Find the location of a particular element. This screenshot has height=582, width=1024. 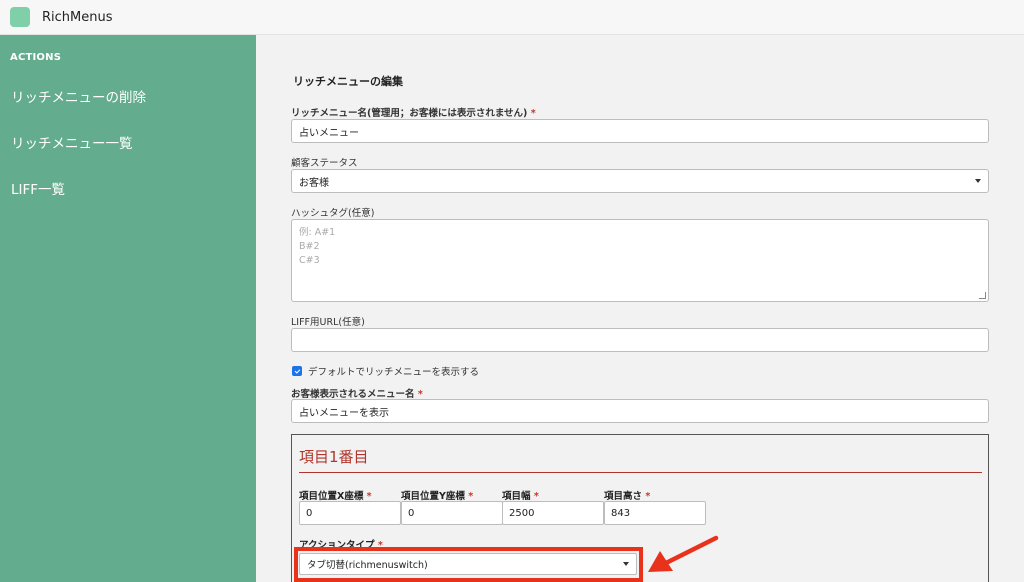

top-bar: RichMenus is located at coordinates (512, 17).